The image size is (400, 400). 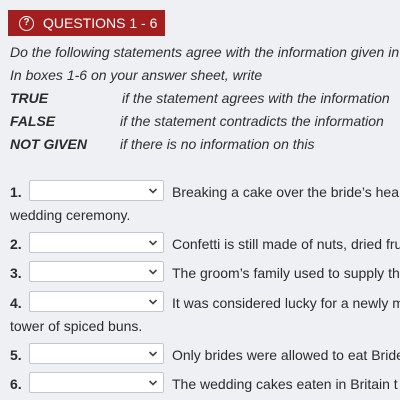 What do you see at coordinates (96, 301) in the screenshot?
I see `question-4-answer-select` at bounding box center [96, 301].